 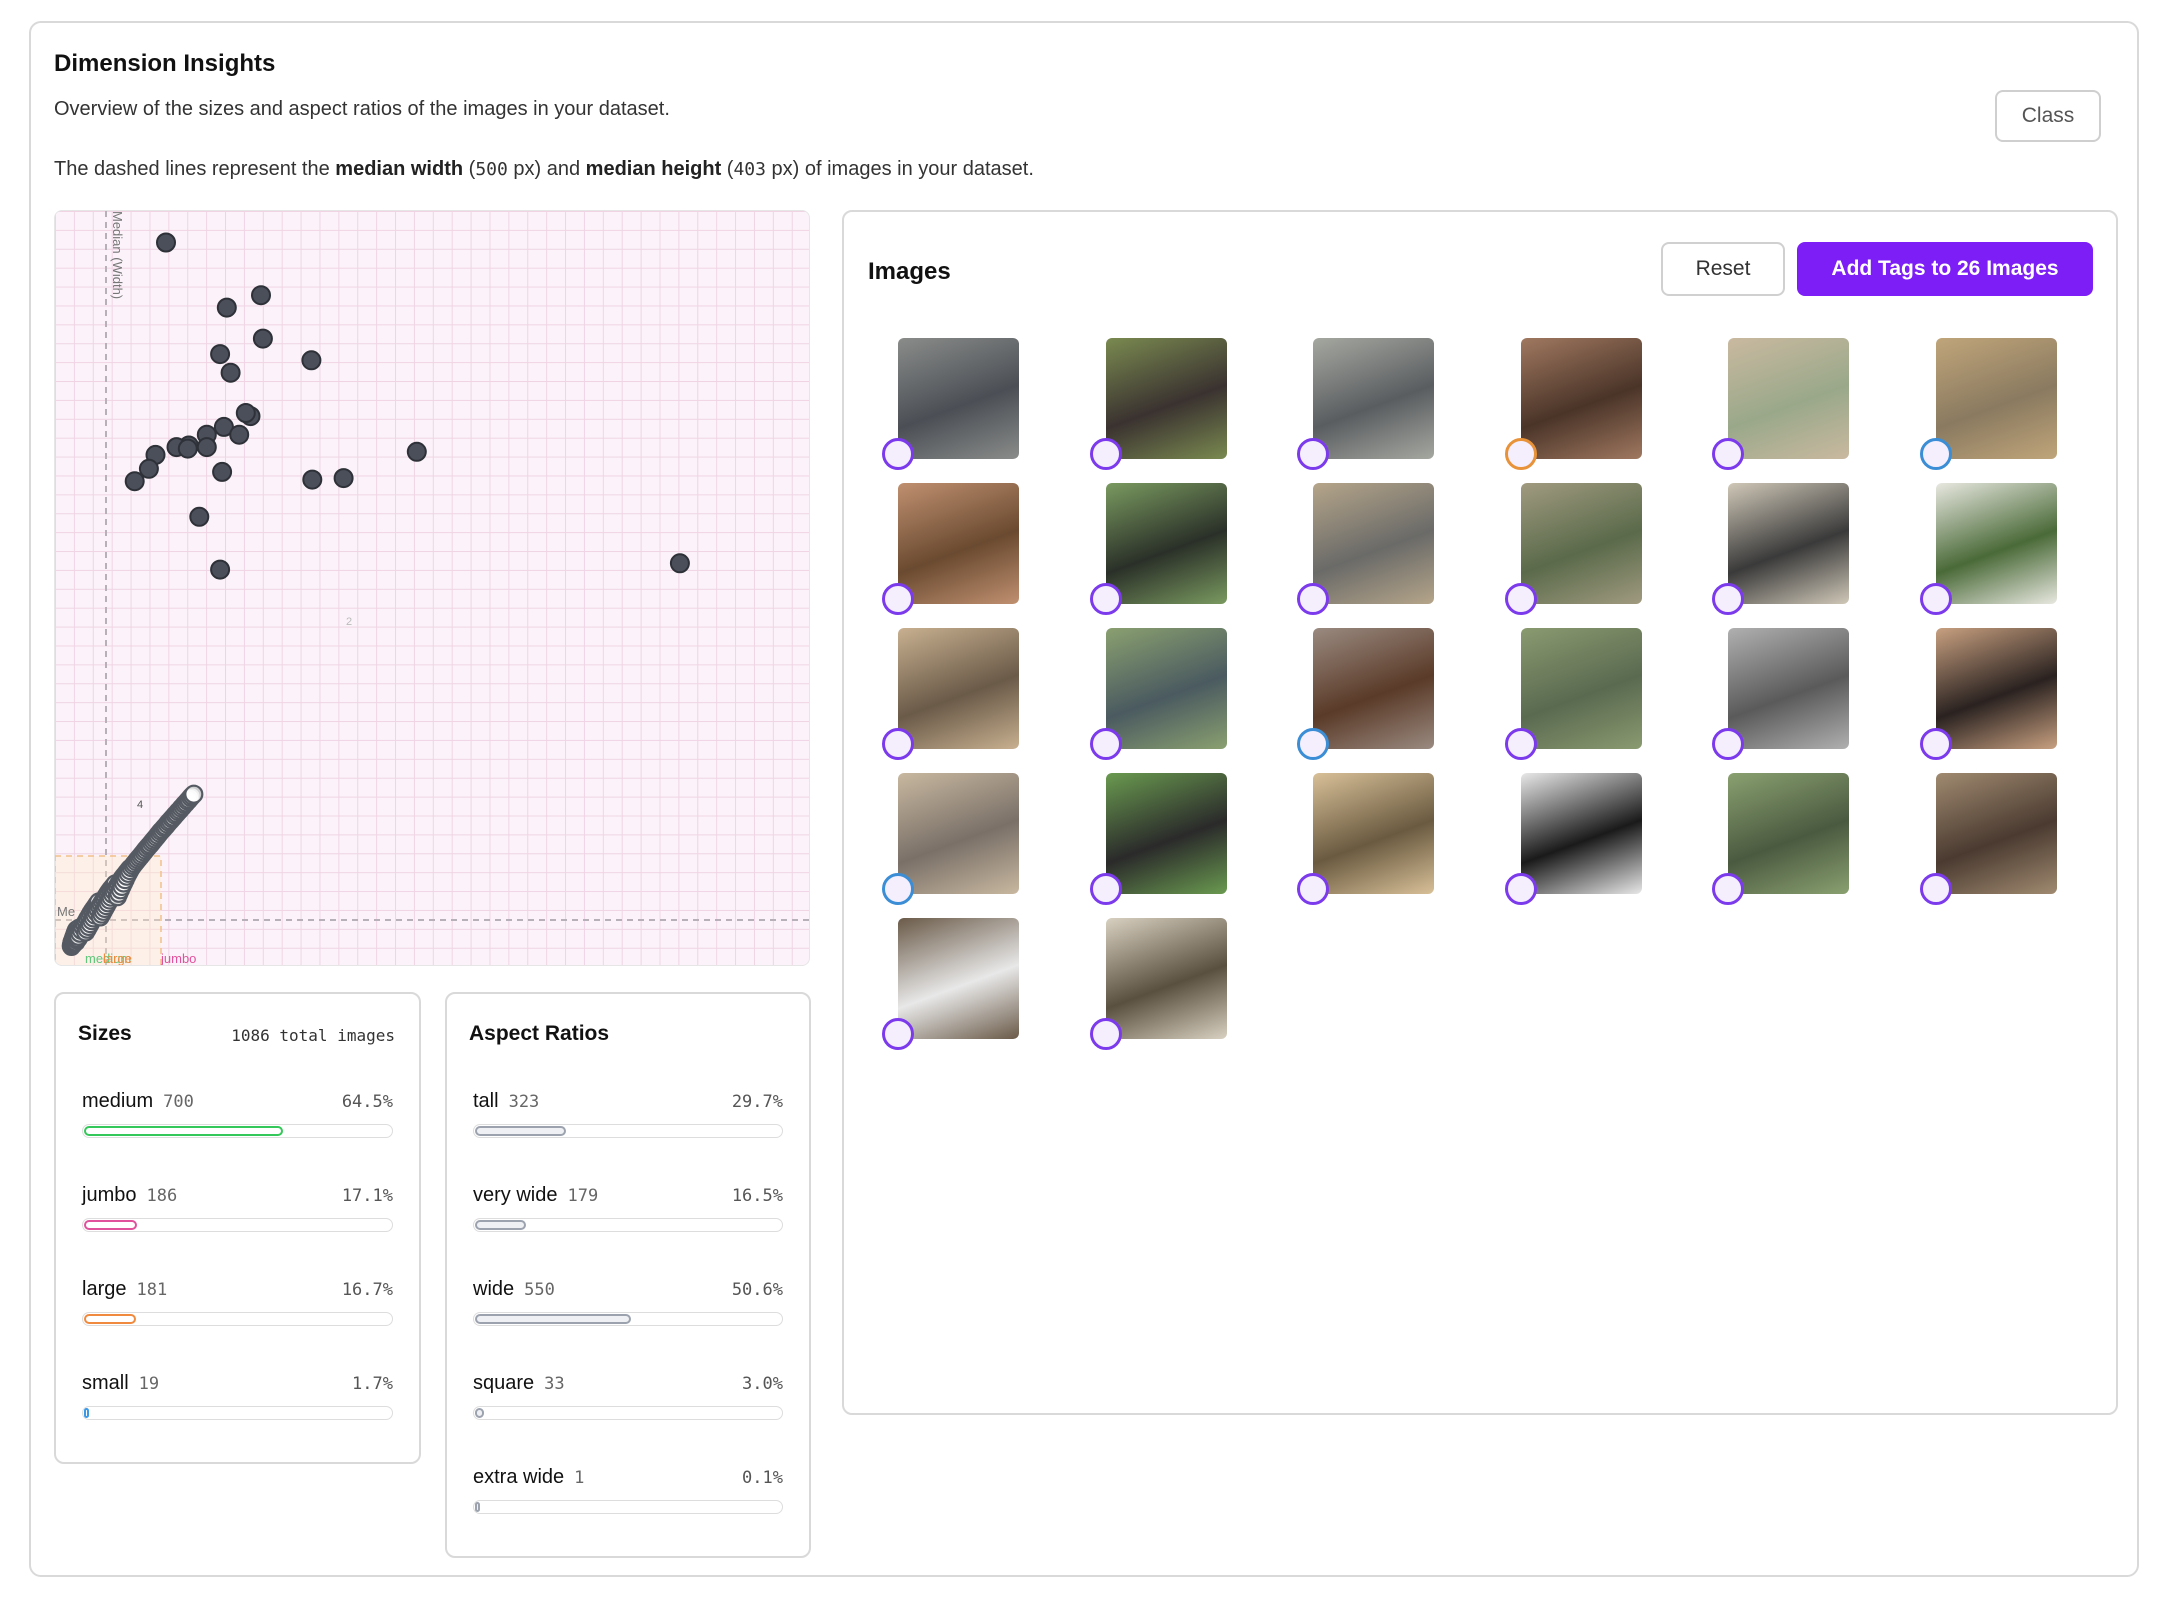 What do you see at coordinates (486, 1101) in the screenshot?
I see `aspect-name: tall` at bounding box center [486, 1101].